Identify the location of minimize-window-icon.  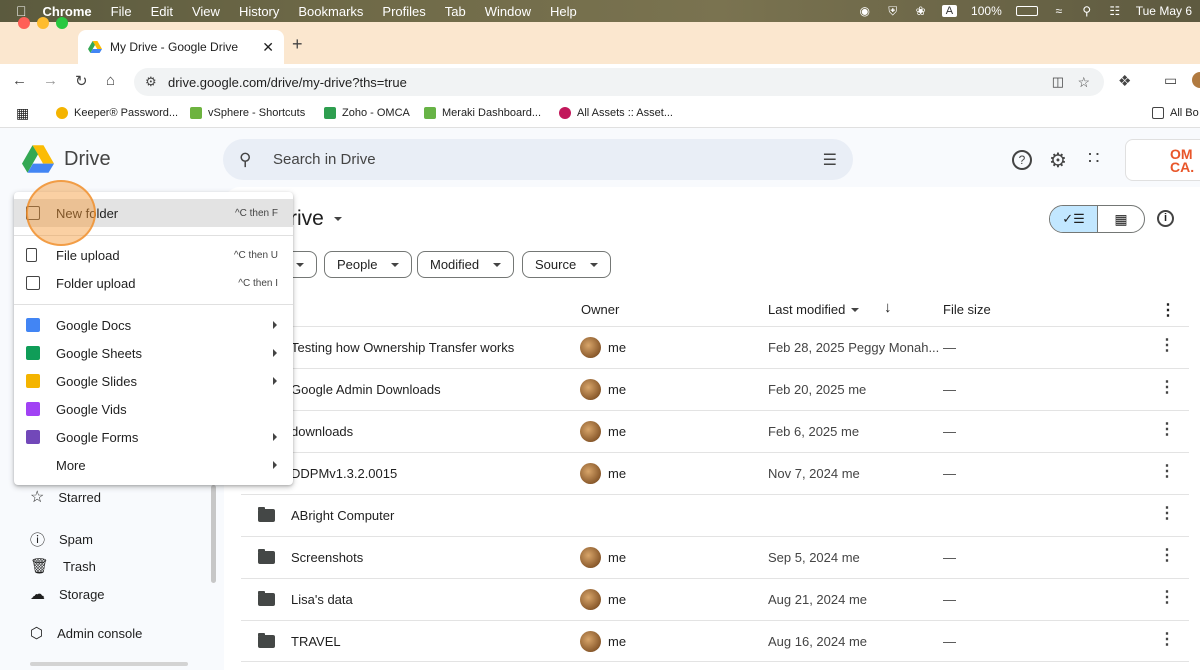
(43, 23).